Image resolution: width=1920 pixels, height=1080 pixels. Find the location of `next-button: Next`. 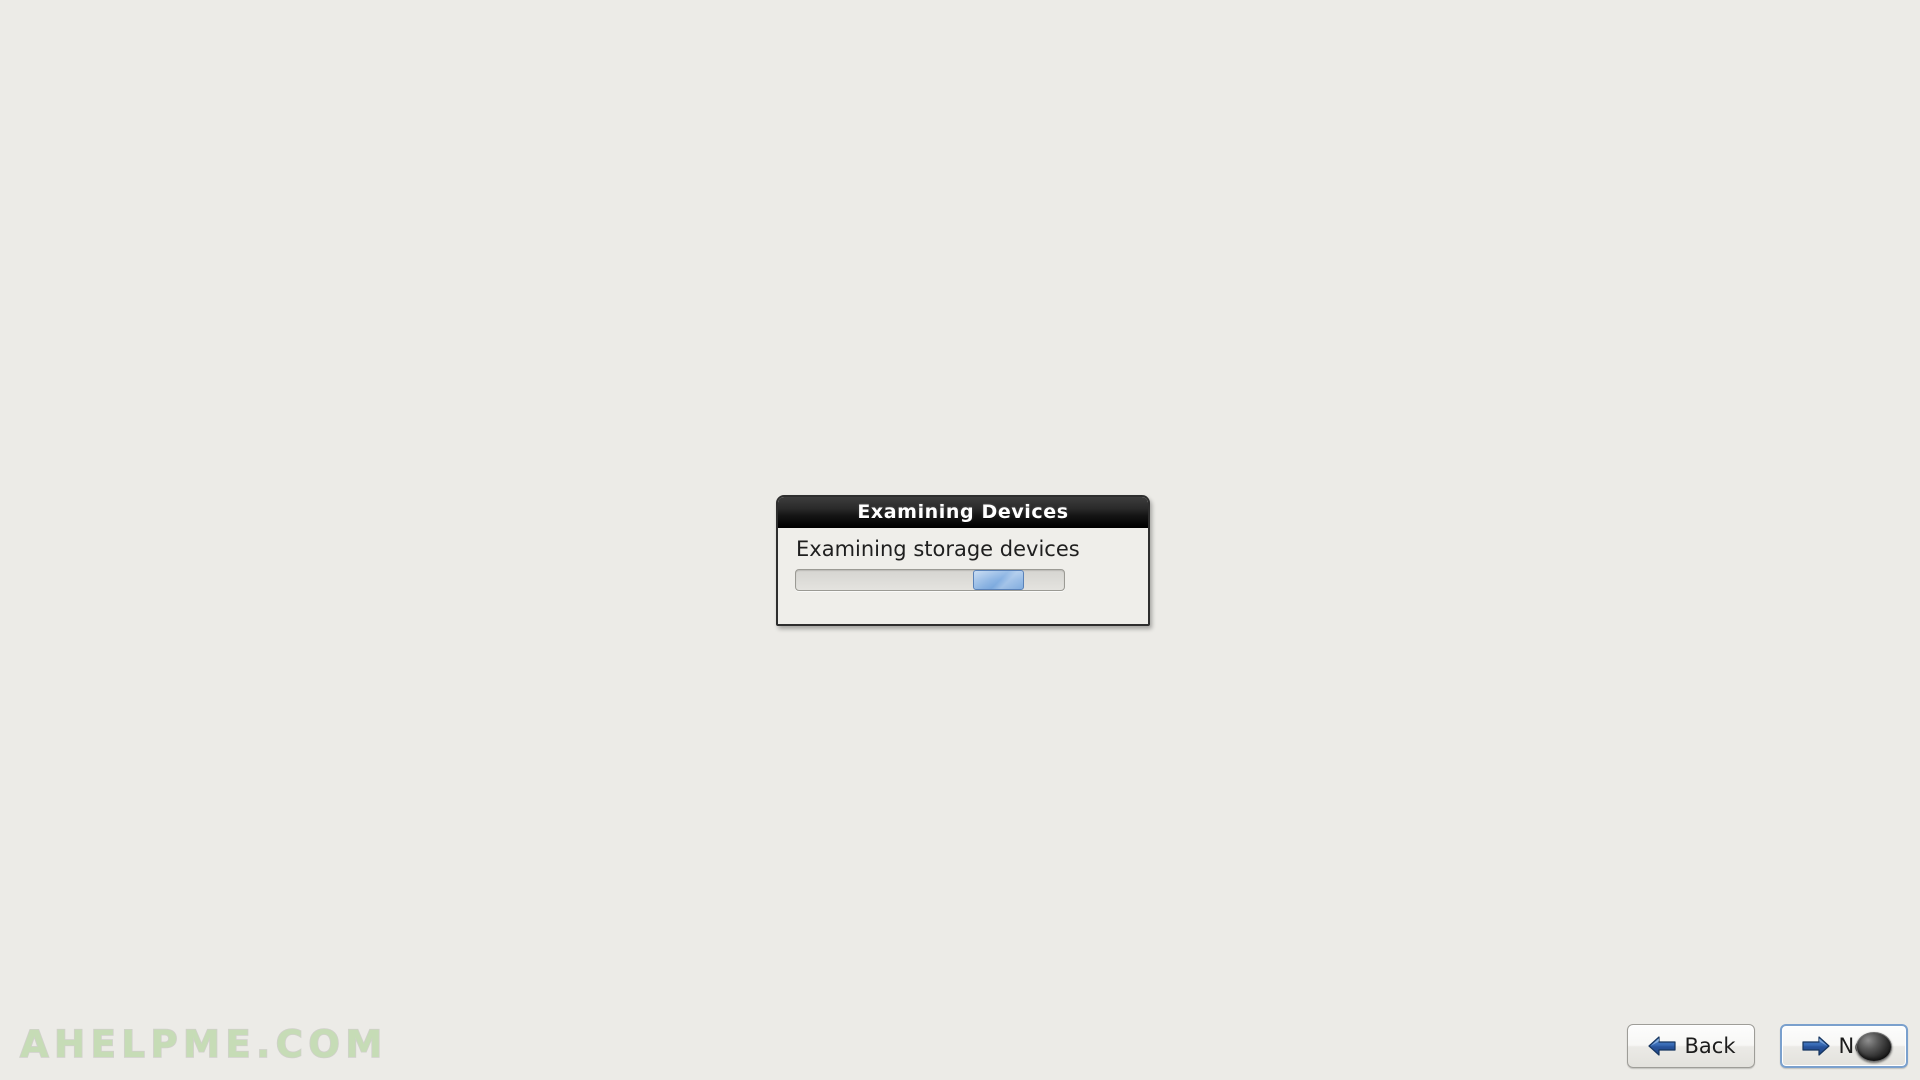

next-button: Next is located at coordinates (1844, 1046).